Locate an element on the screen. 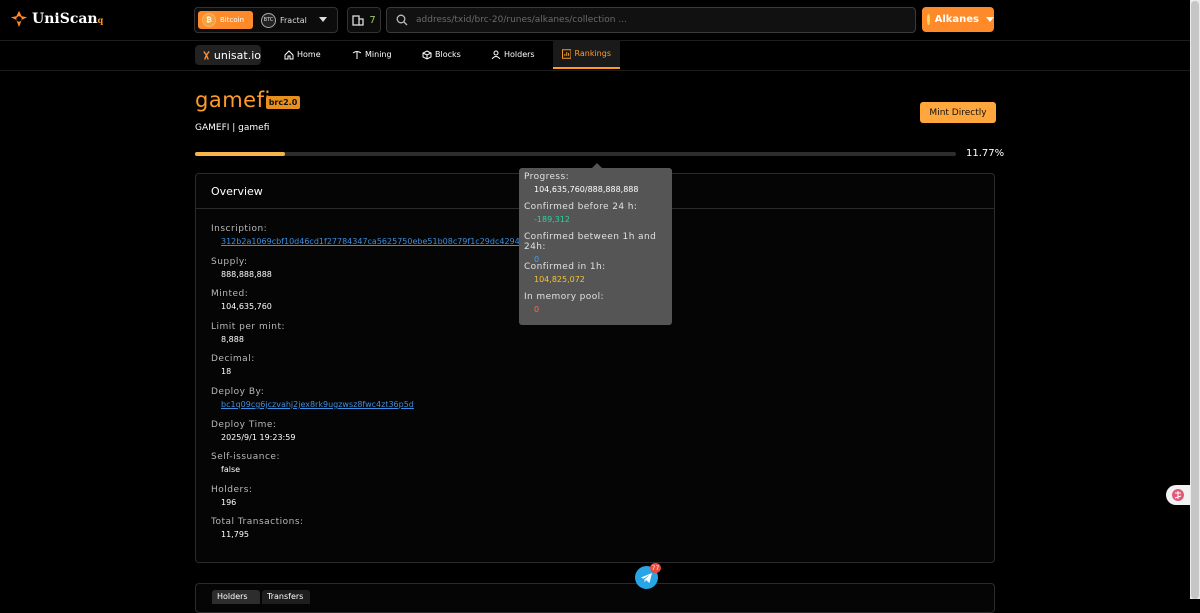 Image resolution: width=1200 pixels, height=613 pixels. tooltip-label: Confirmed before 24 h: is located at coordinates (581, 207).